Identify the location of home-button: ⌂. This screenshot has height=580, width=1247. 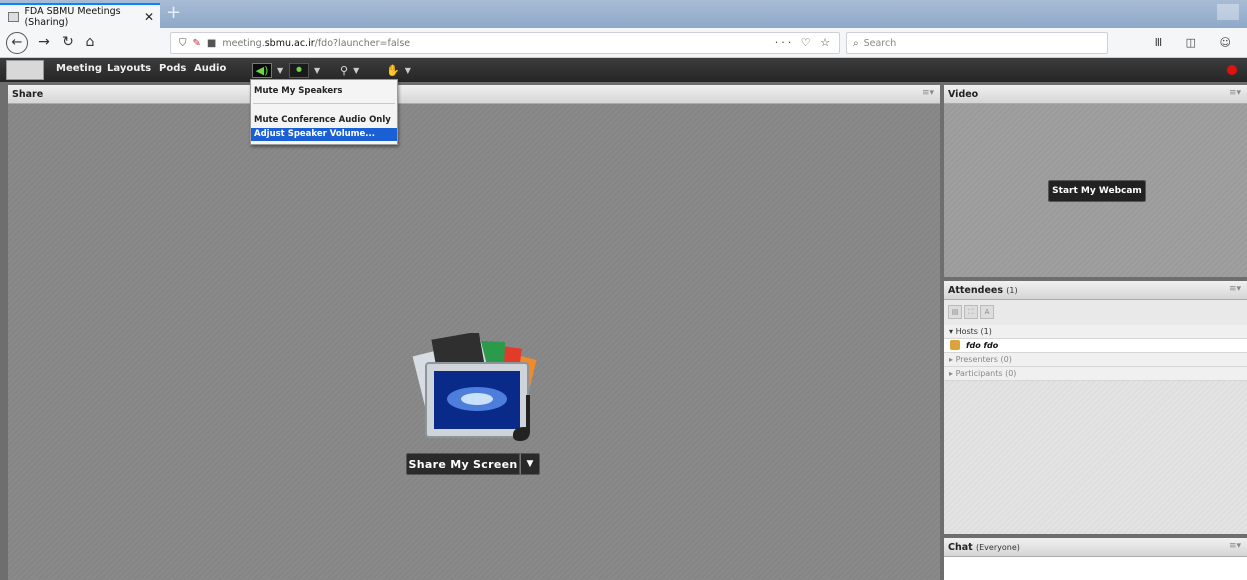
(90, 42).